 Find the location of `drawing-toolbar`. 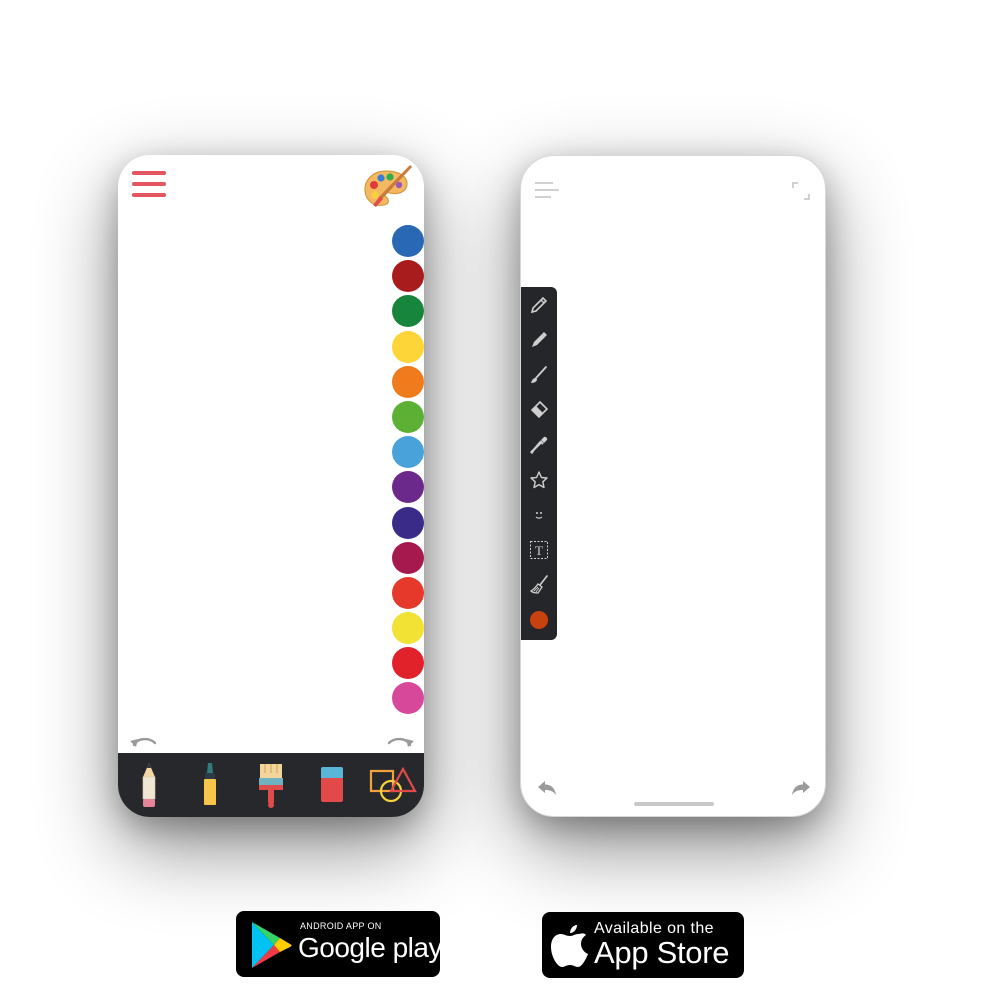

drawing-toolbar is located at coordinates (271, 785).